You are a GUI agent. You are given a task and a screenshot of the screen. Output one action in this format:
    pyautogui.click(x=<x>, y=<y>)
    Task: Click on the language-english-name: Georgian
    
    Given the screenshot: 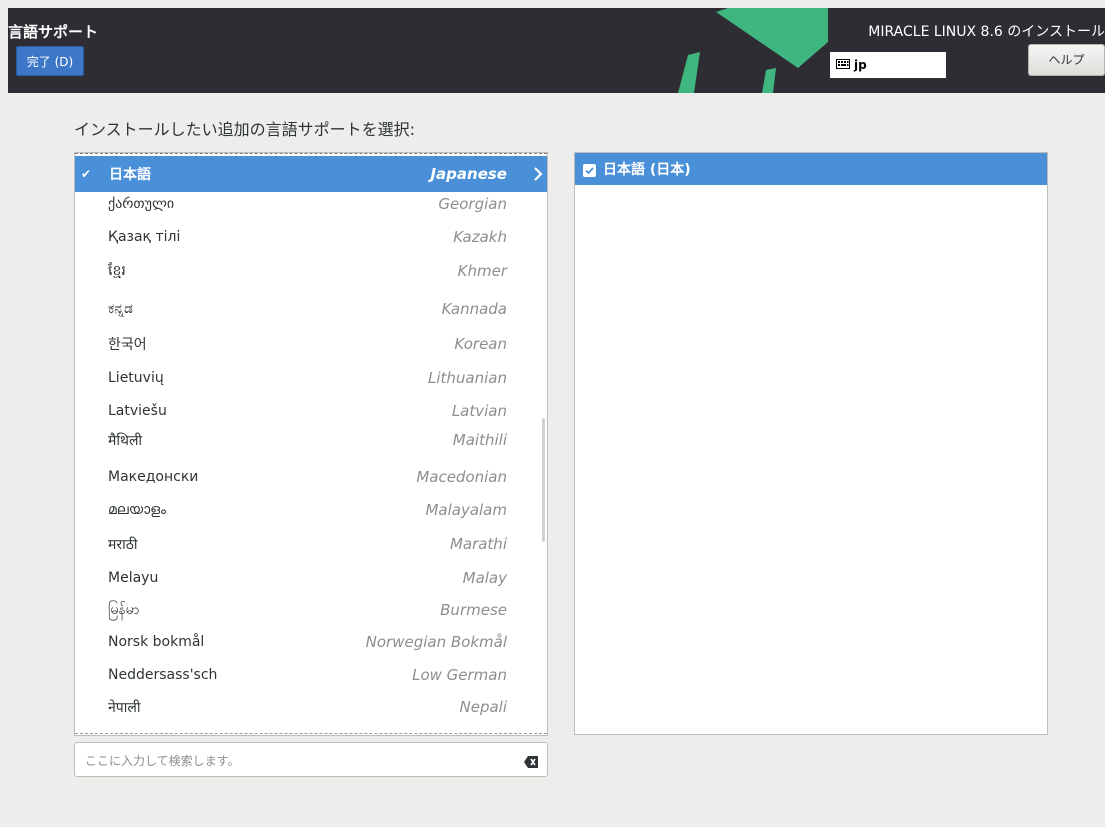 What is the action you would take?
    pyautogui.click(x=472, y=204)
    